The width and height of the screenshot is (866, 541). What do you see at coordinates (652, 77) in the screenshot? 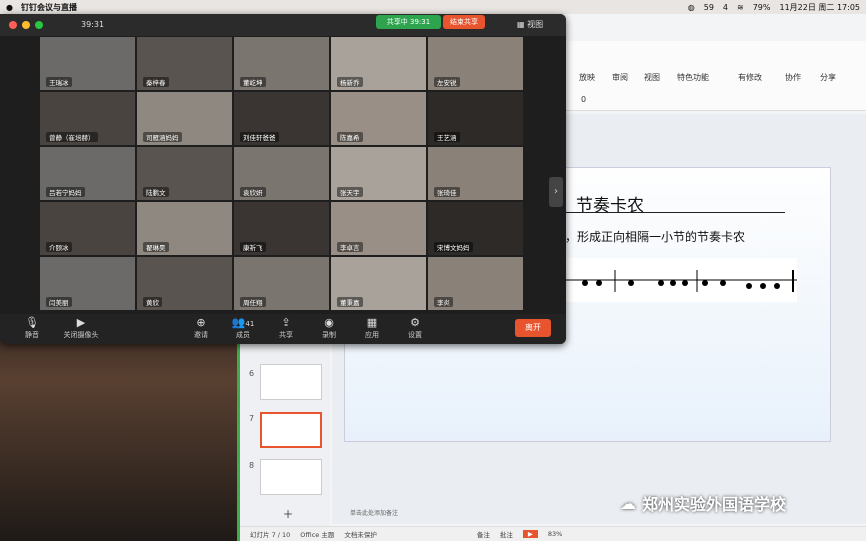
I see `ribbon-tab-view: 视图` at bounding box center [652, 77].